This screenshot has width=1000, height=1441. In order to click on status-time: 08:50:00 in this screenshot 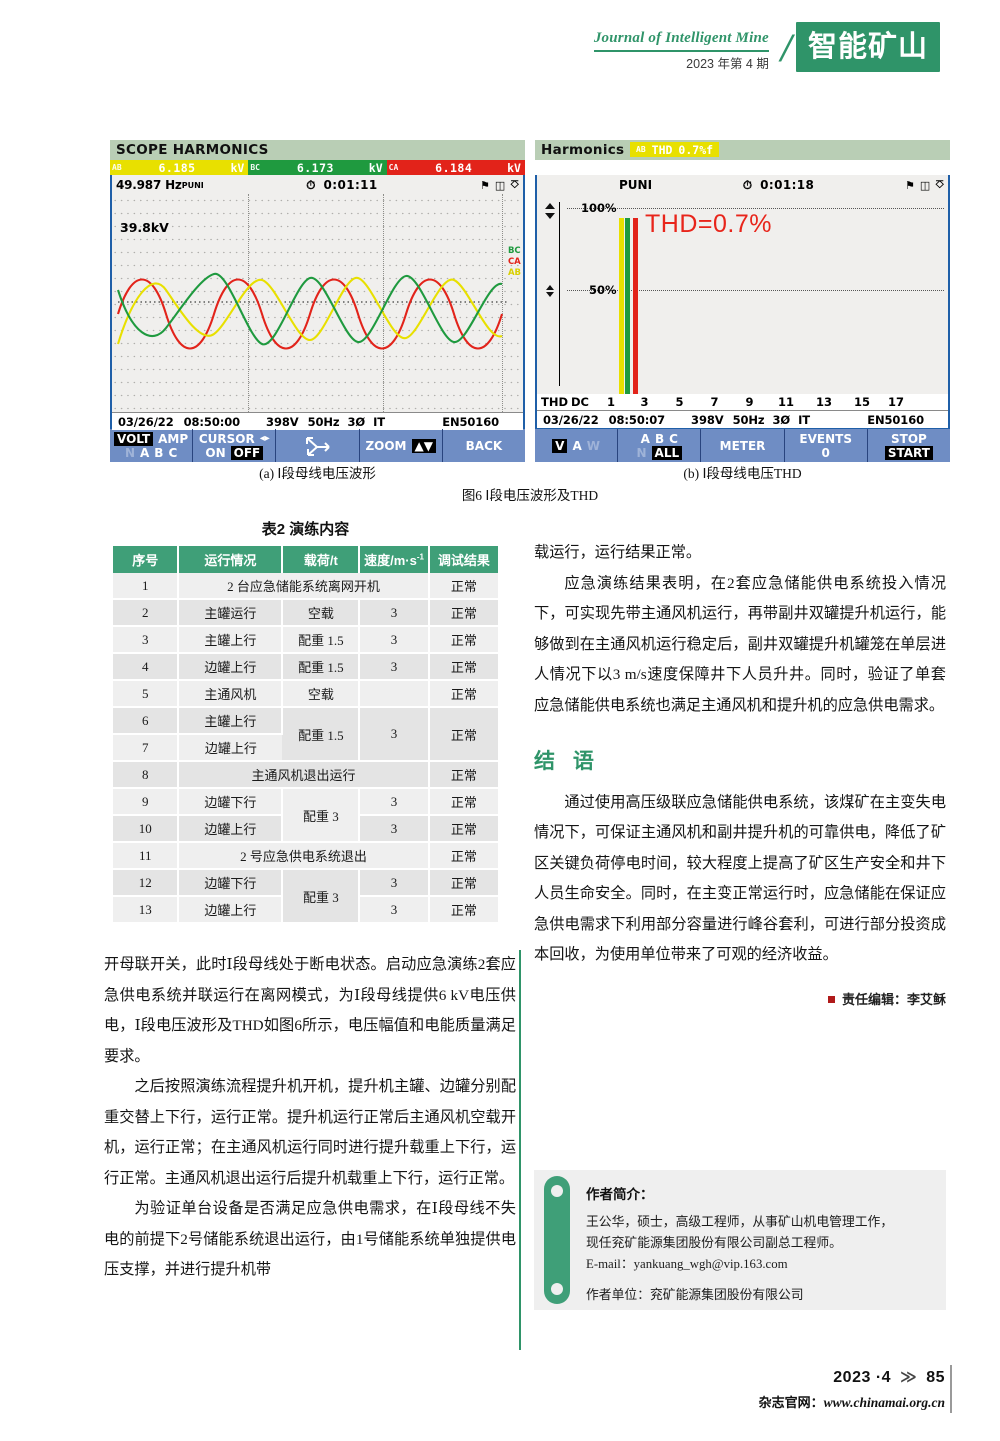, I will do `click(212, 421)`.